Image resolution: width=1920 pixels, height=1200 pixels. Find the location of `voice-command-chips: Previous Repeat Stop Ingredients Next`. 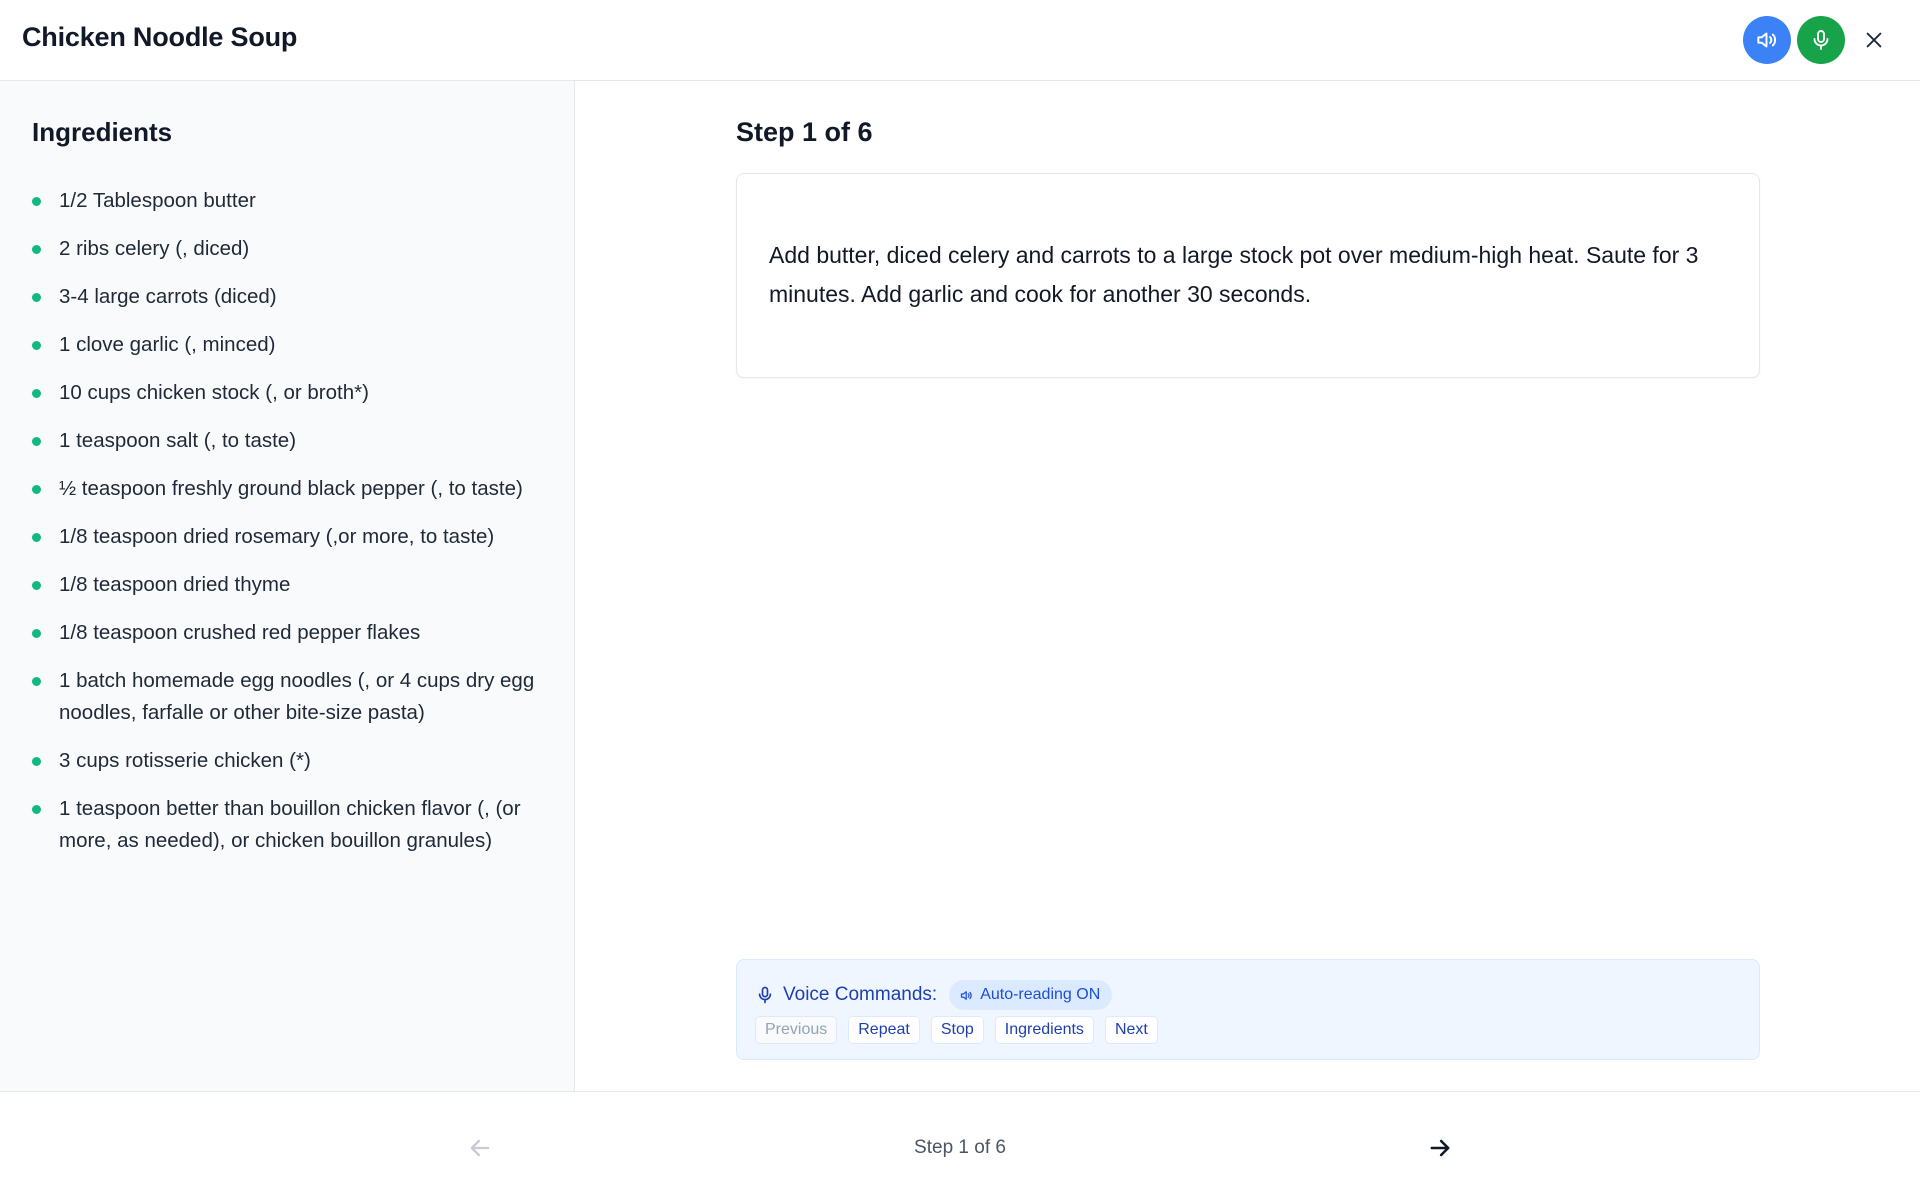

voice-command-chips: Previous Repeat Stop Ingredients Next is located at coordinates (956, 1030).